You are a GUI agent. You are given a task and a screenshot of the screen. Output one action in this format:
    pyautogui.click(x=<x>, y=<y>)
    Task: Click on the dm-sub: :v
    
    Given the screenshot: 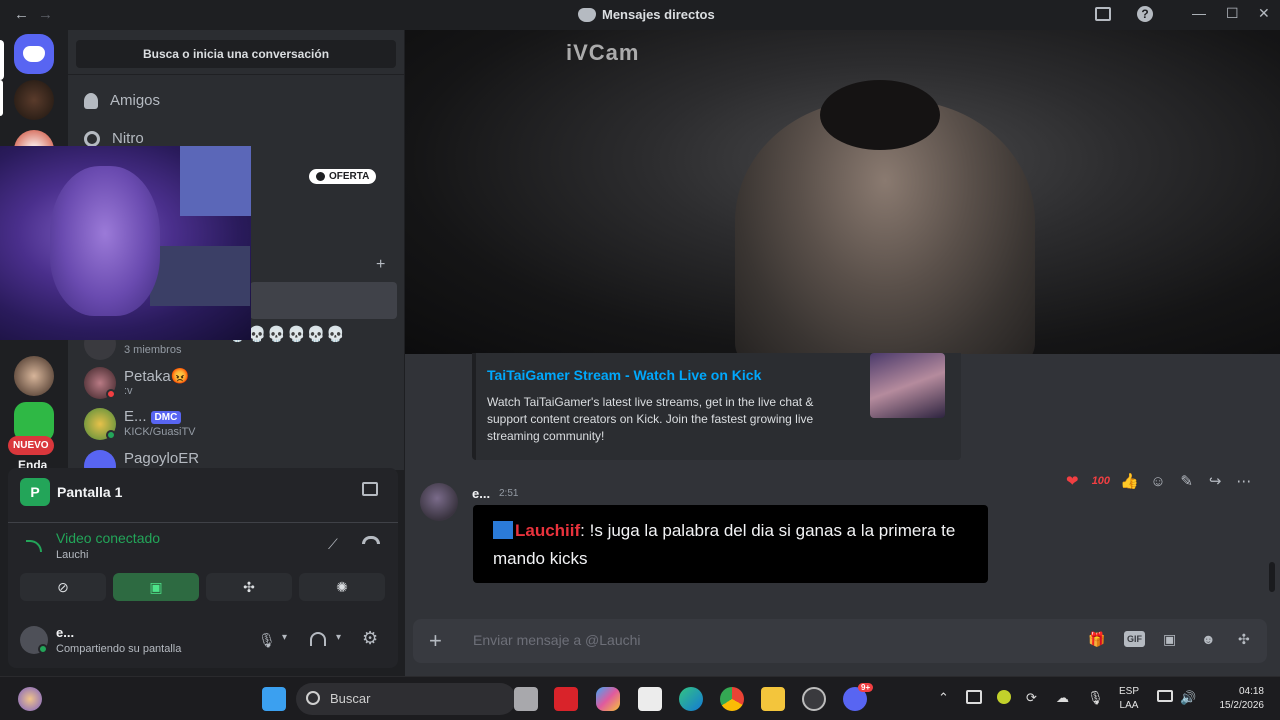 What is the action you would take?
    pyautogui.click(x=128, y=391)
    